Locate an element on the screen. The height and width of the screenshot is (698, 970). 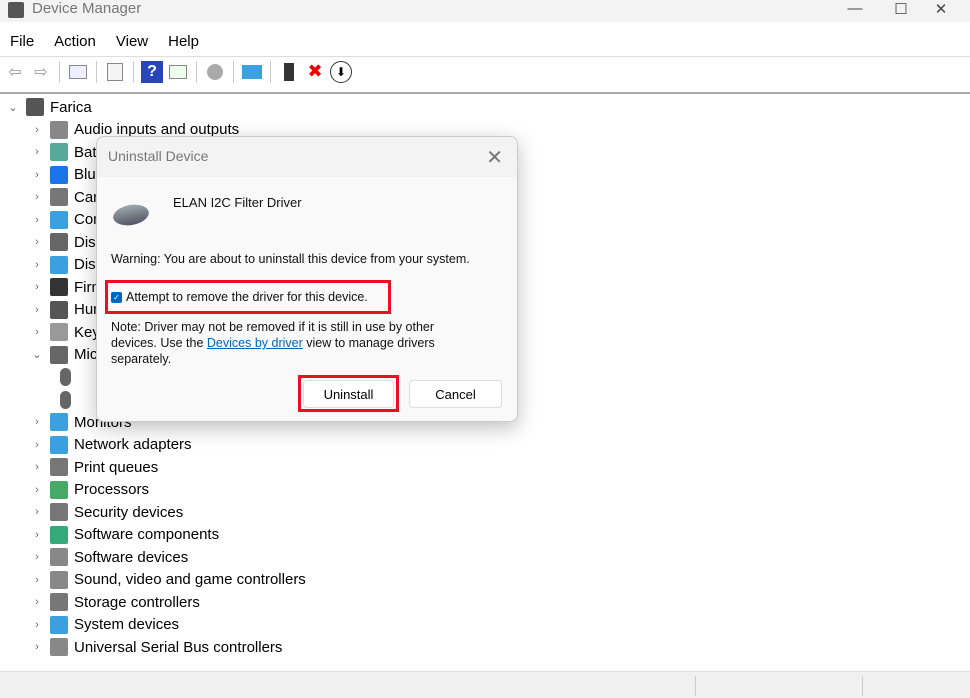
computer-icon is located at coordinates (35, 107).